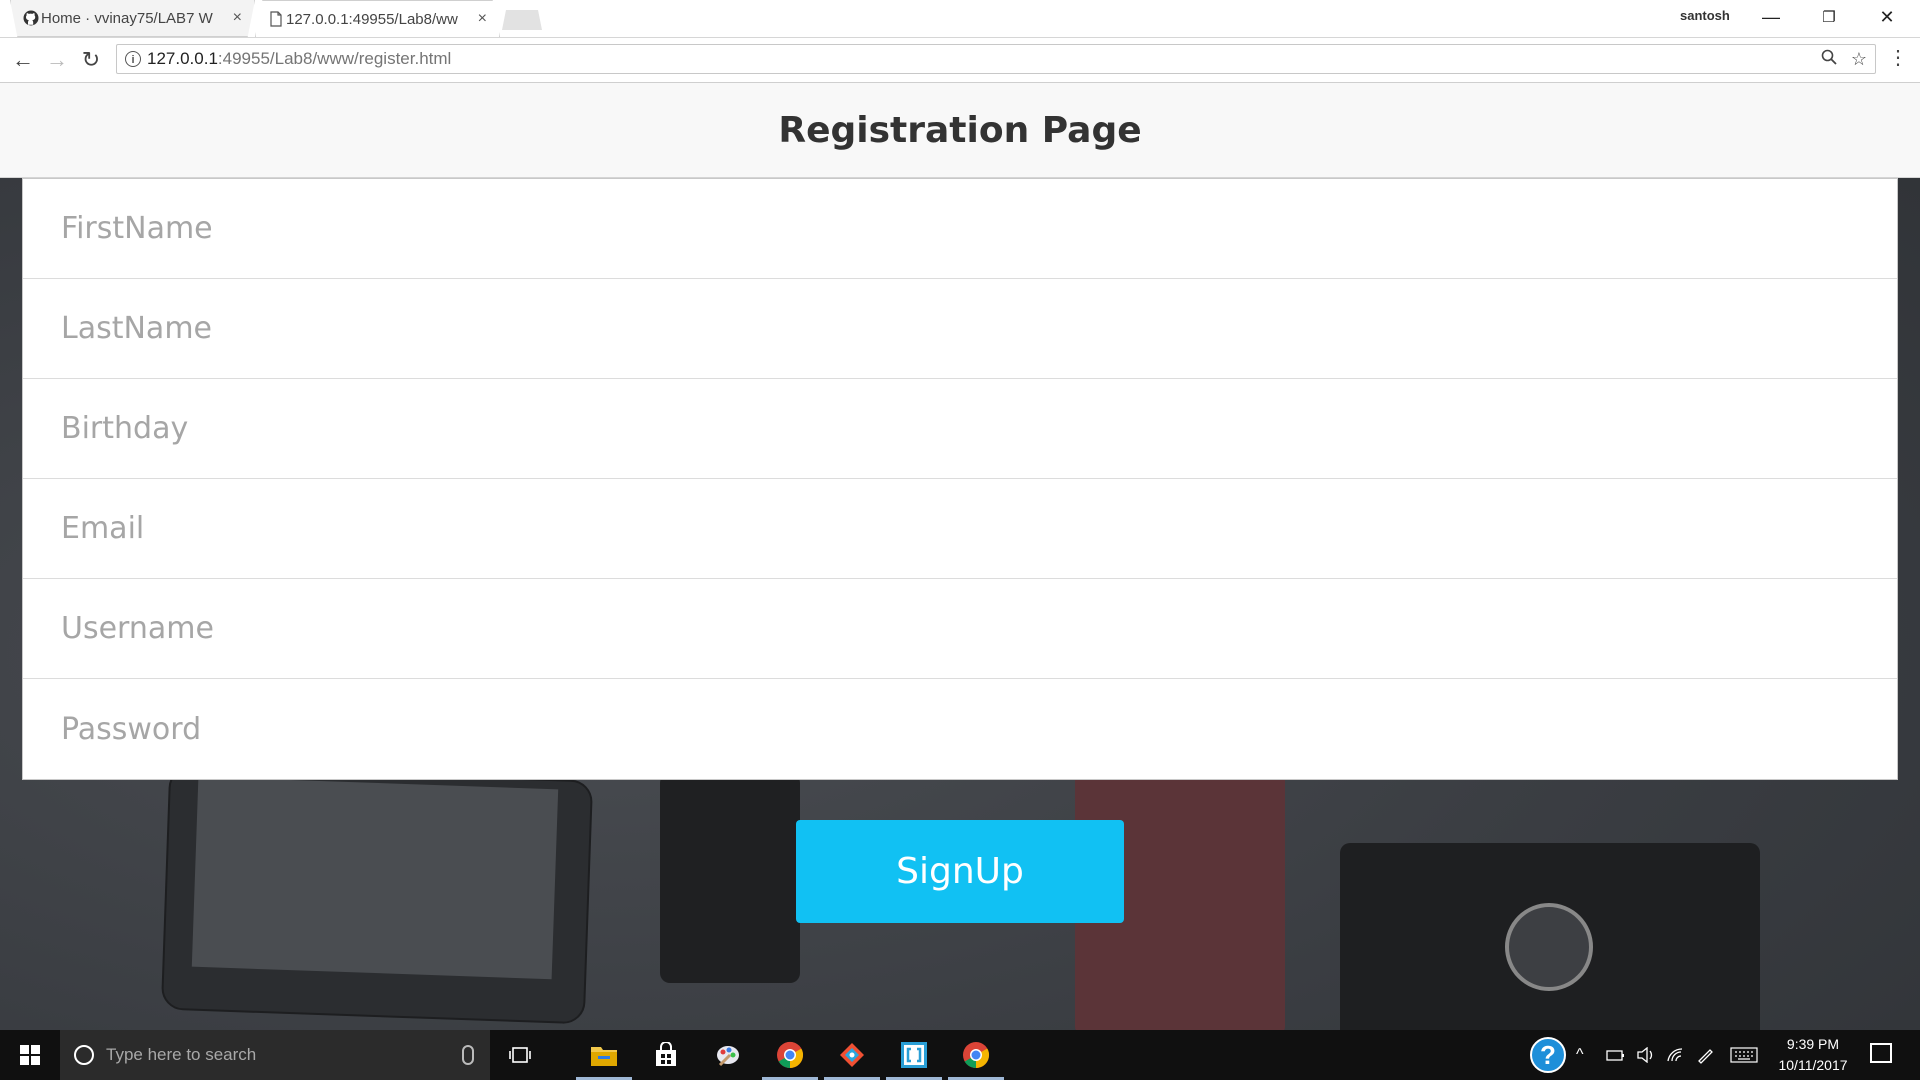 This screenshot has height=1080, width=1920. I want to click on form-item-firstname, so click(960, 229).